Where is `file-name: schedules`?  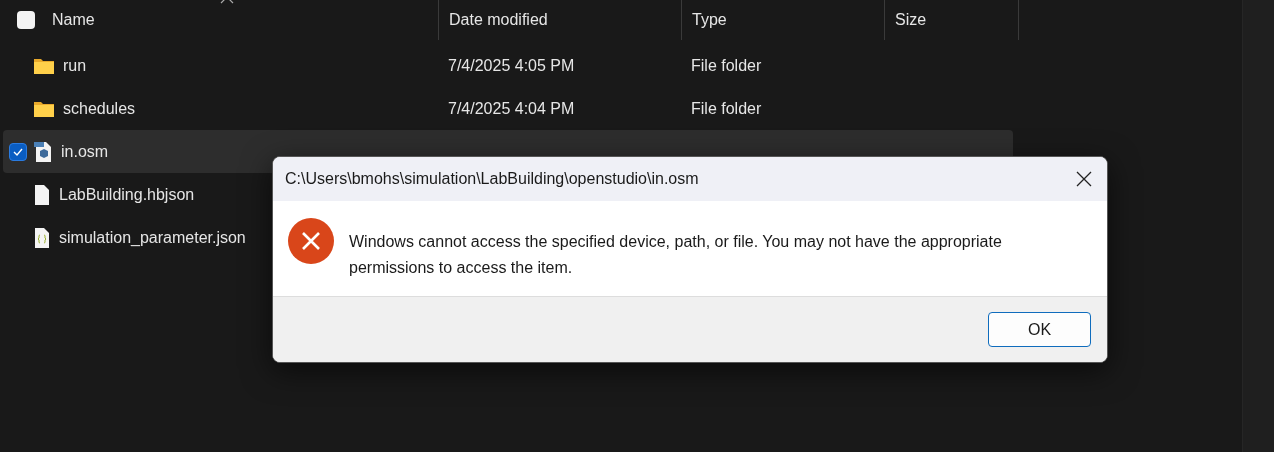
file-name: schedules is located at coordinates (99, 108).